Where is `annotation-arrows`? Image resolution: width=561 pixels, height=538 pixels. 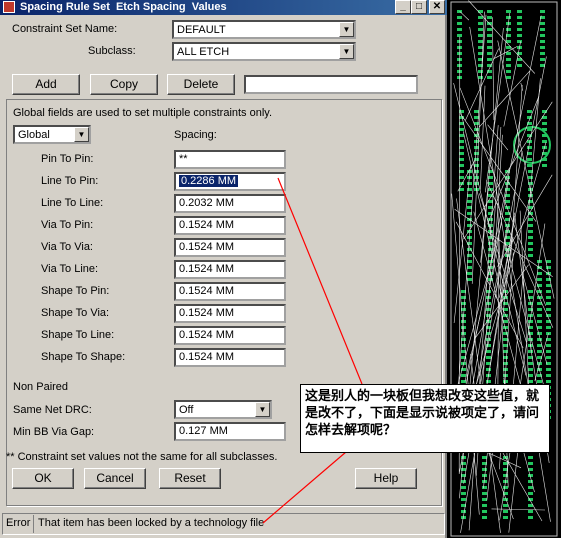 annotation-arrows is located at coordinates (312, 350).